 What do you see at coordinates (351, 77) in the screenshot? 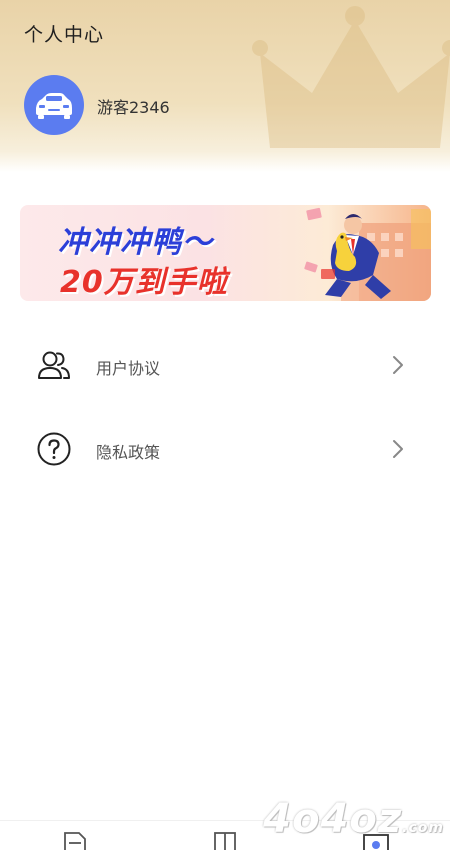
I see `crown-icon` at bounding box center [351, 77].